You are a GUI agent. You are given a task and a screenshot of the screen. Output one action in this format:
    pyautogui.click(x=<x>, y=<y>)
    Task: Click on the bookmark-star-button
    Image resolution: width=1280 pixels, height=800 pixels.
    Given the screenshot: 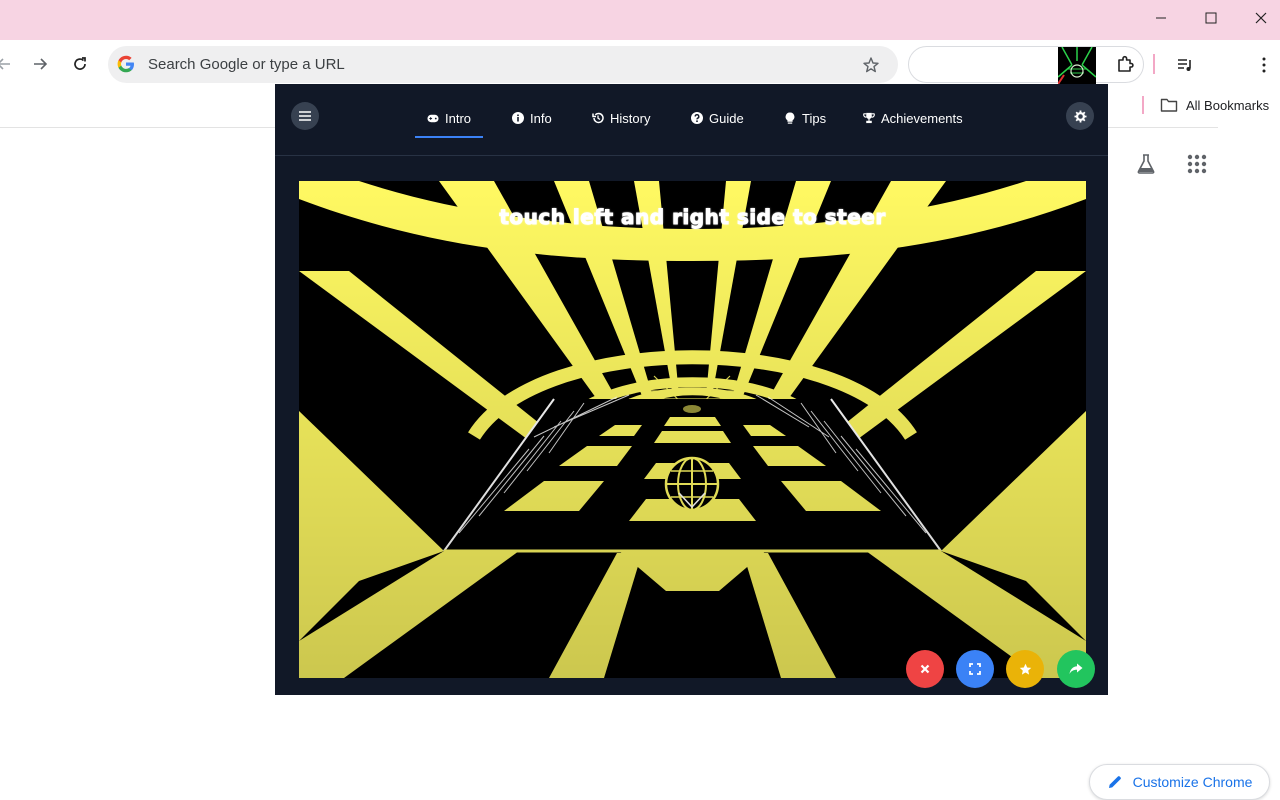 What is the action you would take?
    pyautogui.click(x=871, y=65)
    